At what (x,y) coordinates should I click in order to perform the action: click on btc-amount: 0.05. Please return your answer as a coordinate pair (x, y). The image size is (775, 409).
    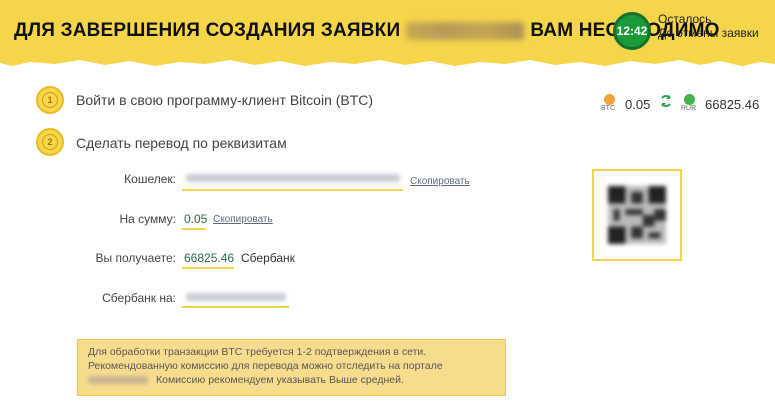
    Looking at the image, I should click on (638, 104).